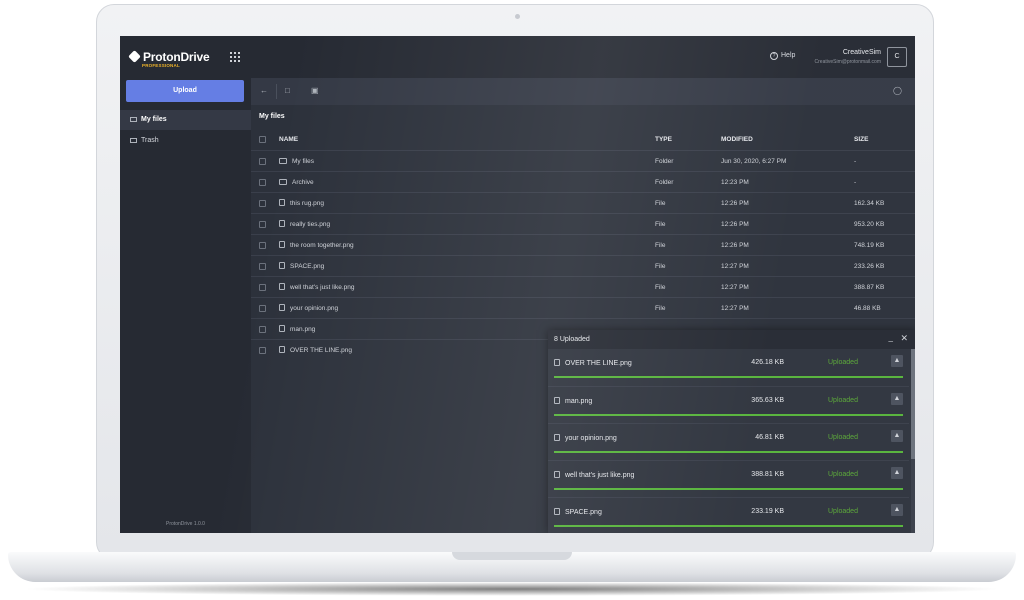  What do you see at coordinates (314, 308) in the screenshot?
I see `file-name: your opinion.png` at bounding box center [314, 308].